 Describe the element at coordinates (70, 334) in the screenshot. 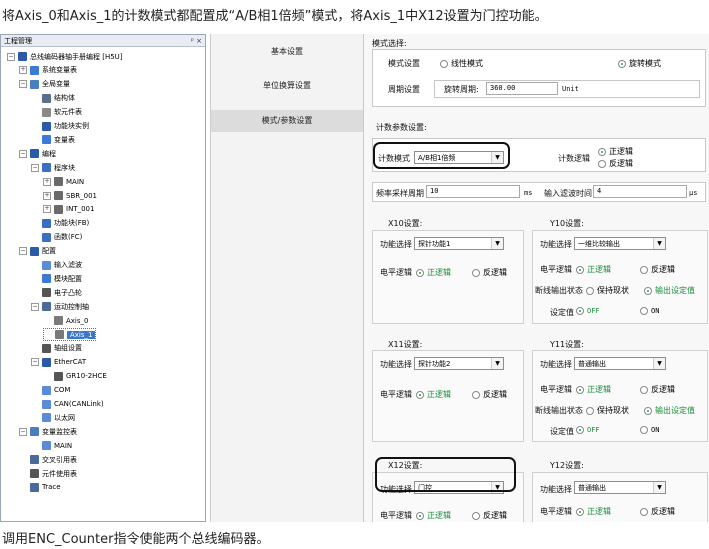

I see `tree-item-axis-1: Axis_1` at that location.